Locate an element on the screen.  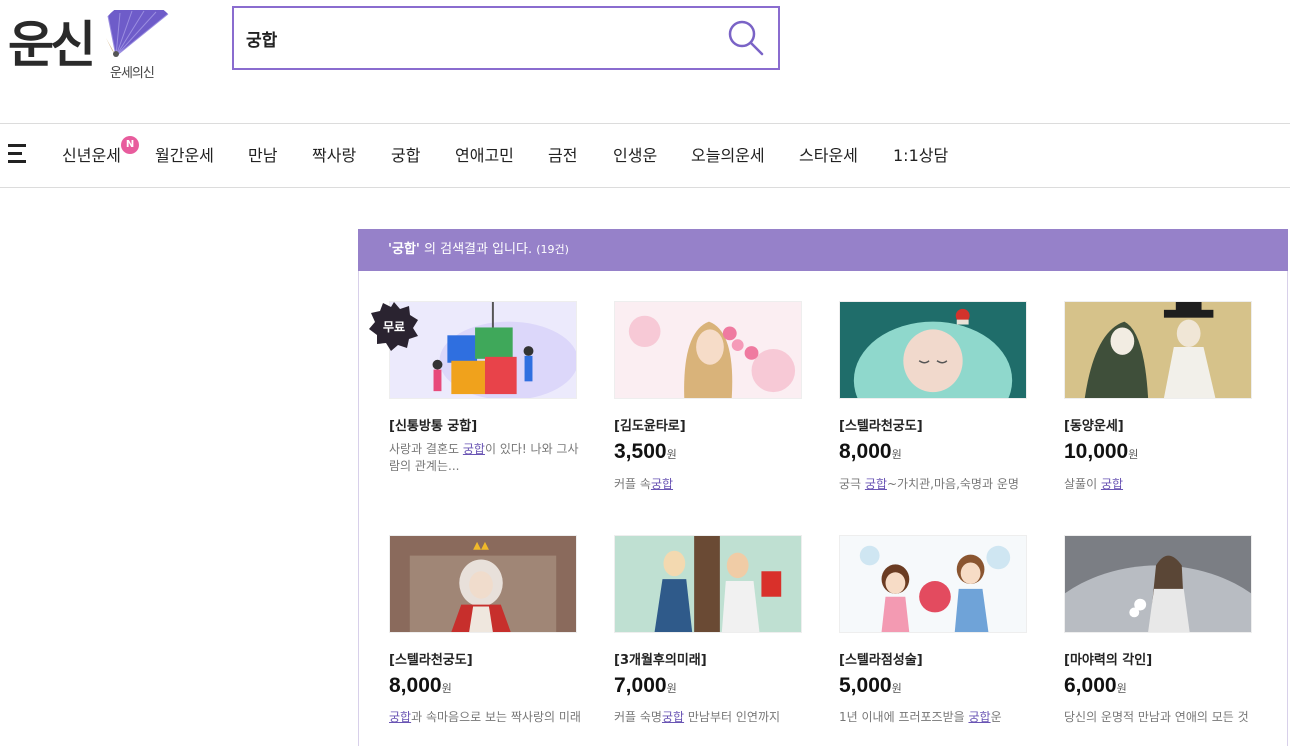
product-desc: 1년 이내에 프러포즈받을 궁합운 is located at coordinates (920, 717).